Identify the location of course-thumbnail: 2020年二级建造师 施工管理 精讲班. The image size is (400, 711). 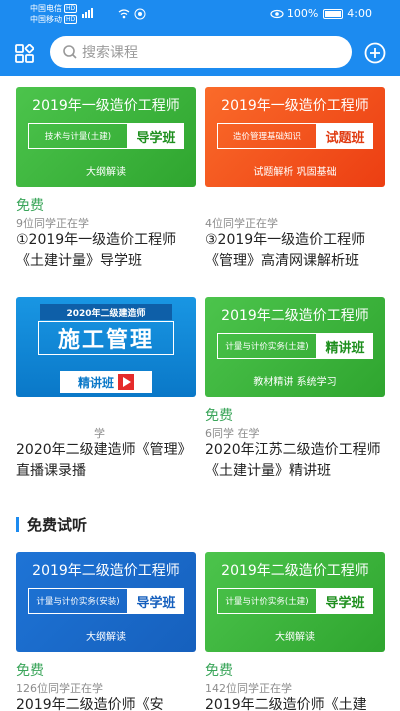
(106, 347).